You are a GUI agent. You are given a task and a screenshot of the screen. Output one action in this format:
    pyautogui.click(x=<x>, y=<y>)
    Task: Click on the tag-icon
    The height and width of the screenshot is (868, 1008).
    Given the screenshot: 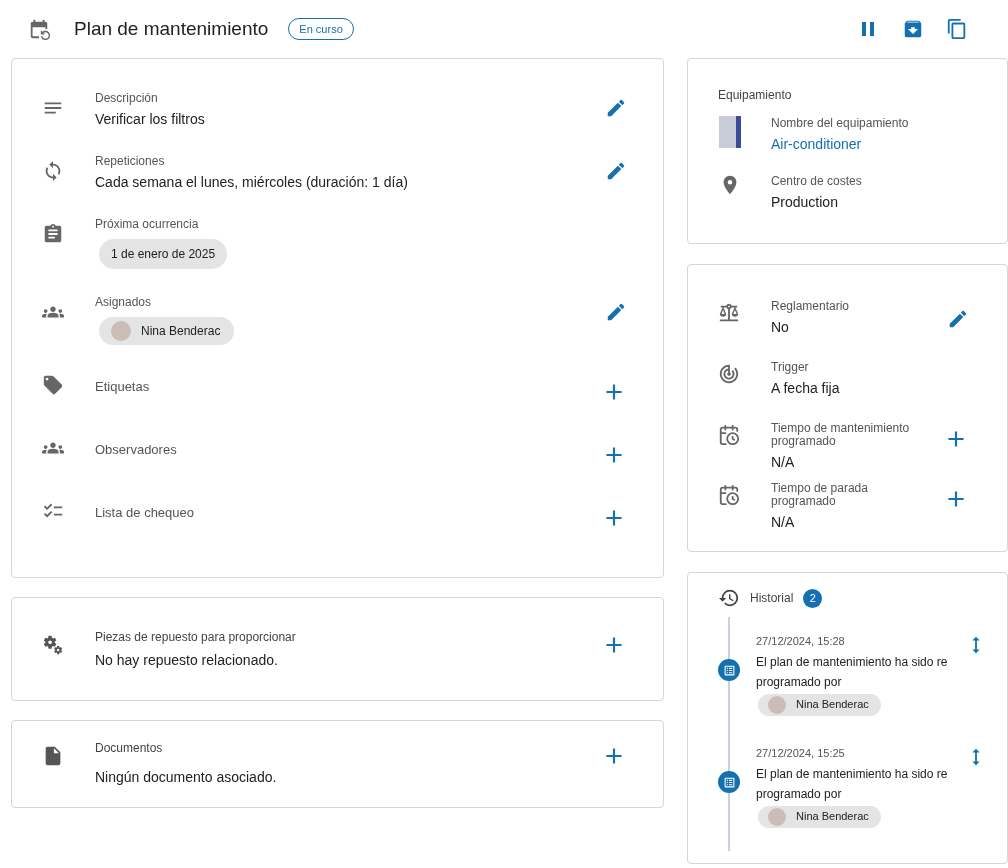 What is the action you would take?
    pyautogui.click(x=53, y=385)
    